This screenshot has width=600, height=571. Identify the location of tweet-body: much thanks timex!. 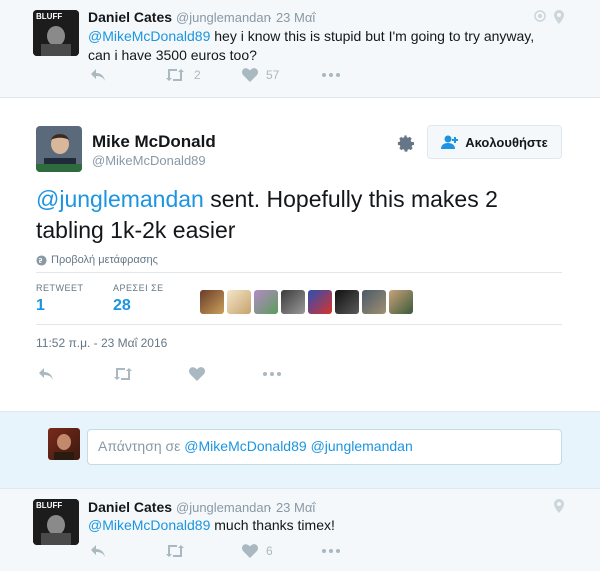
(272, 525).